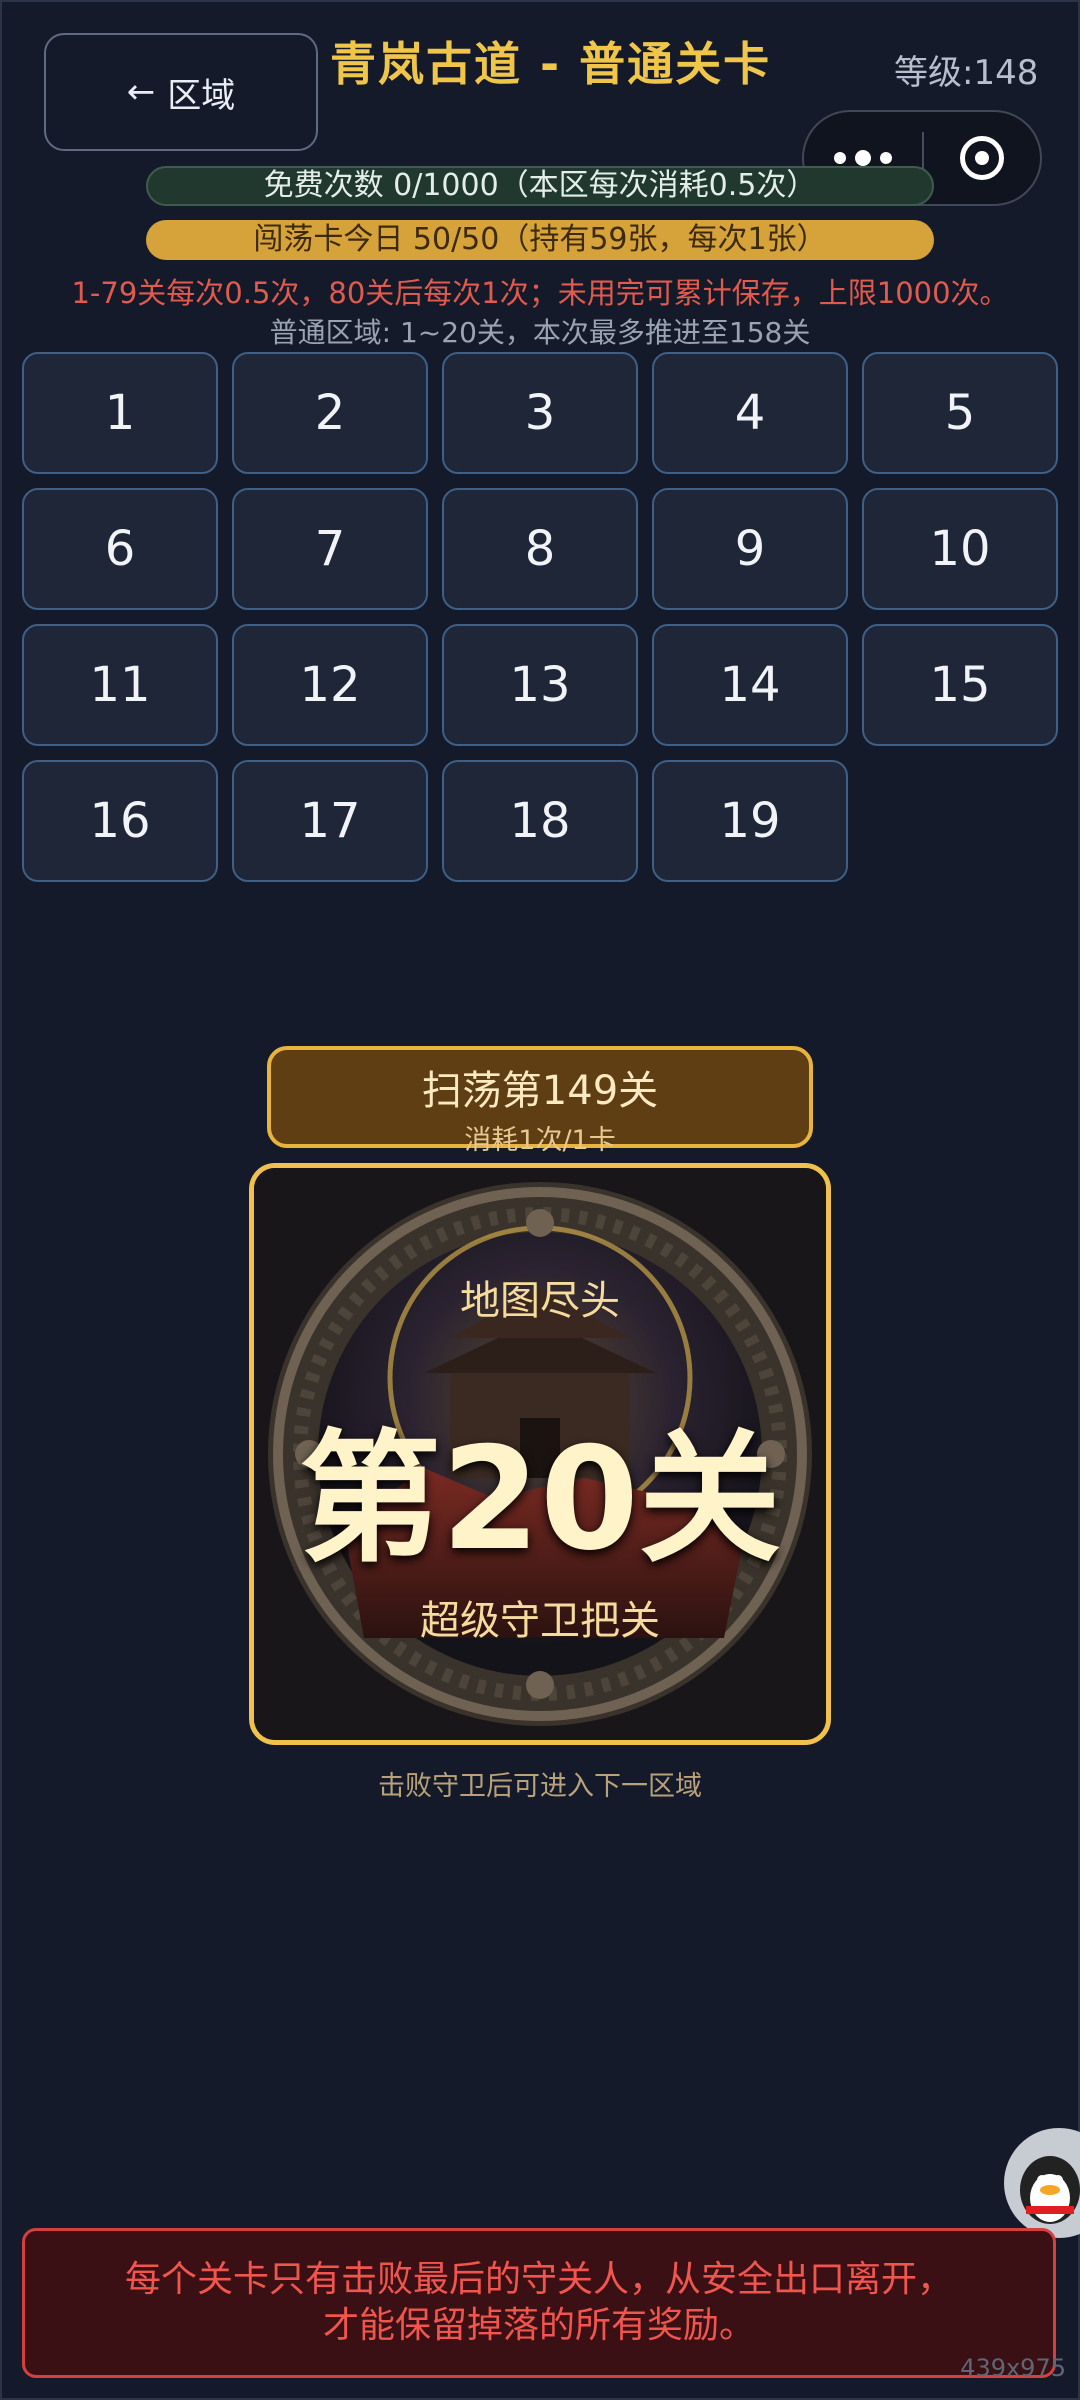 The height and width of the screenshot is (2400, 1080). What do you see at coordinates (750, 821) in the screenshot?
I see `stage-button: 19` at bounding box center [750, 821].